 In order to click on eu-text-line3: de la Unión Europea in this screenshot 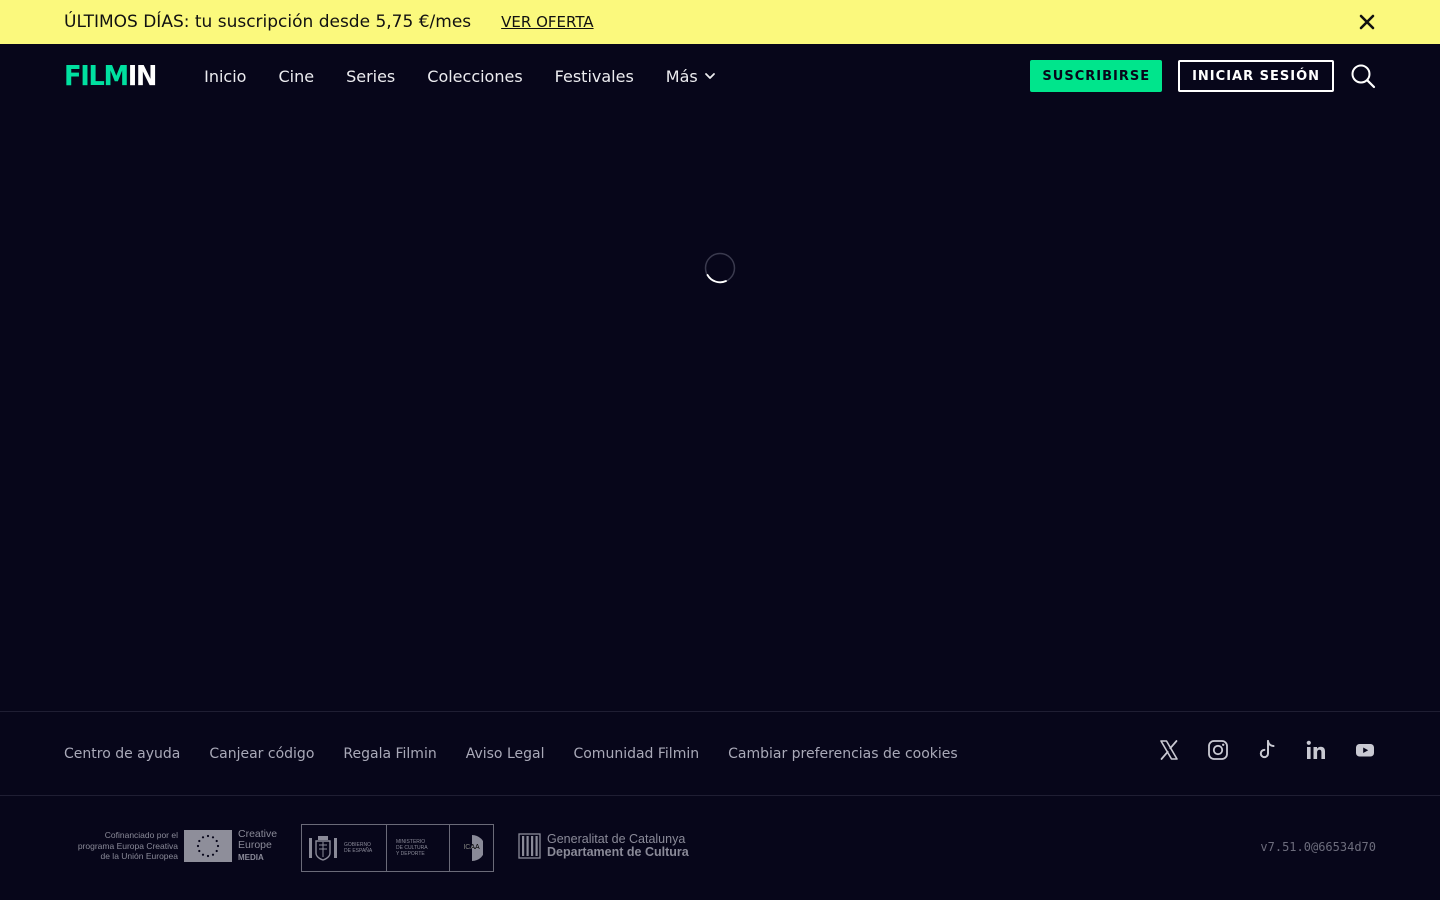, I will do `click(139, 856)`.